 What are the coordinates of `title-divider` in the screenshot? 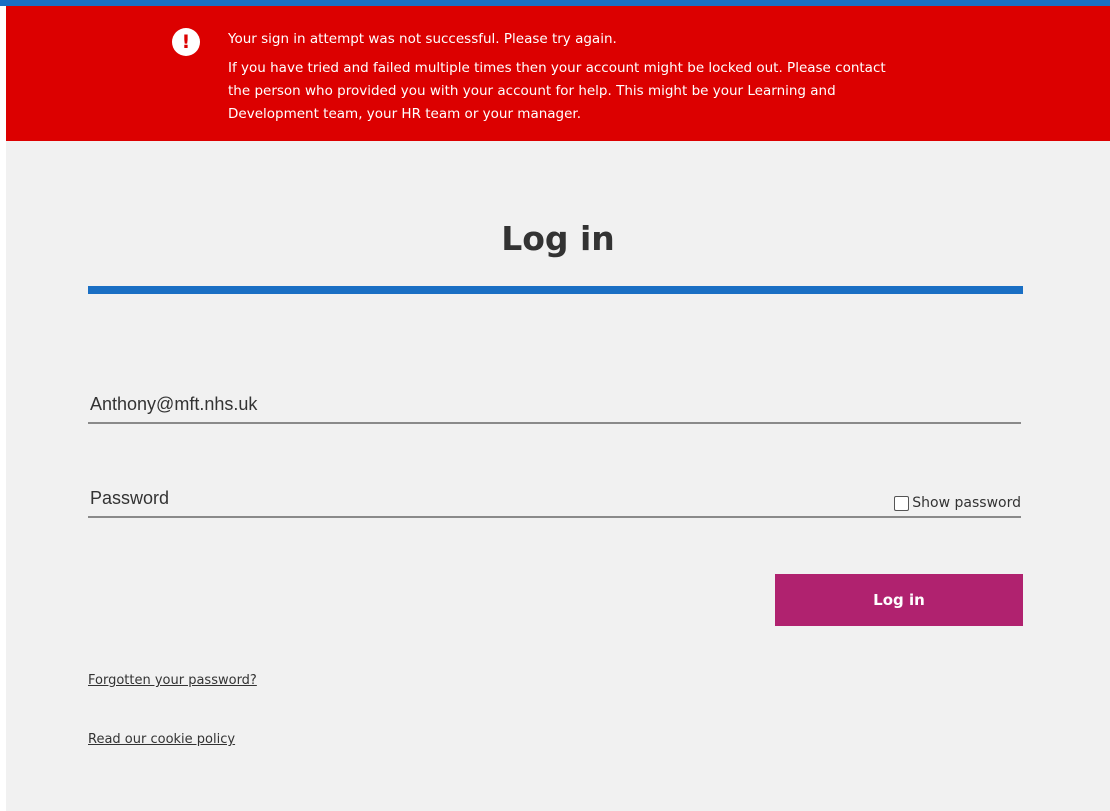 It's located at (555, 290).